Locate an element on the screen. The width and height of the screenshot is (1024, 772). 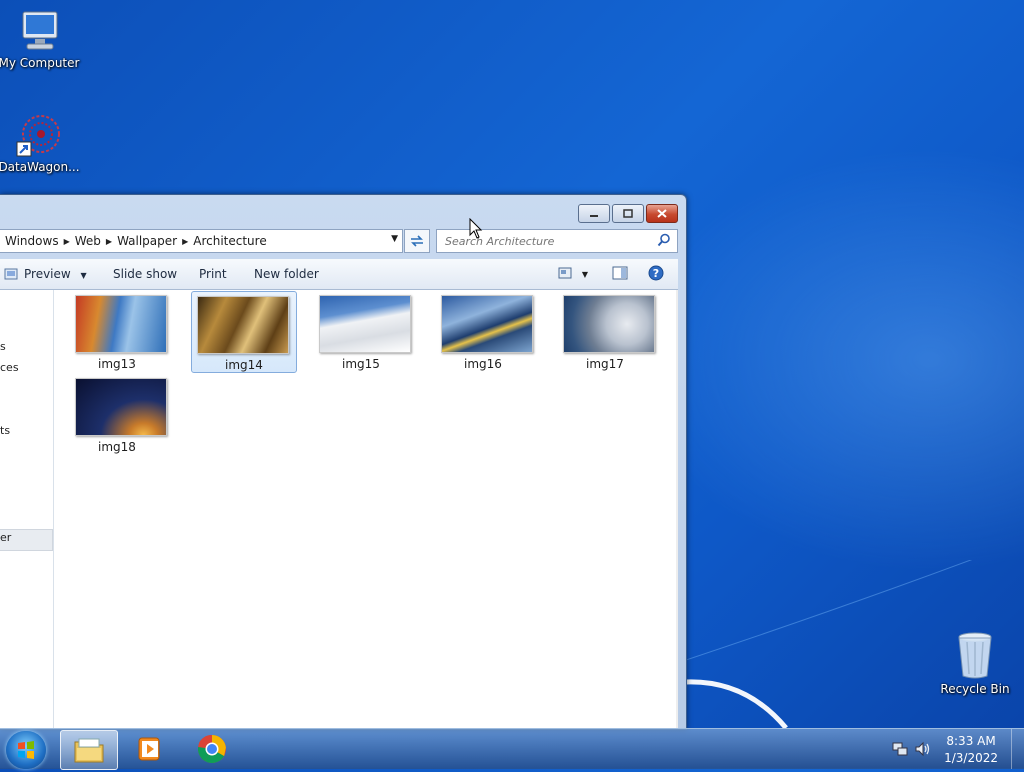
breadcrumb-wallpaper: Wallpaper is located at coordinates (147, 241).